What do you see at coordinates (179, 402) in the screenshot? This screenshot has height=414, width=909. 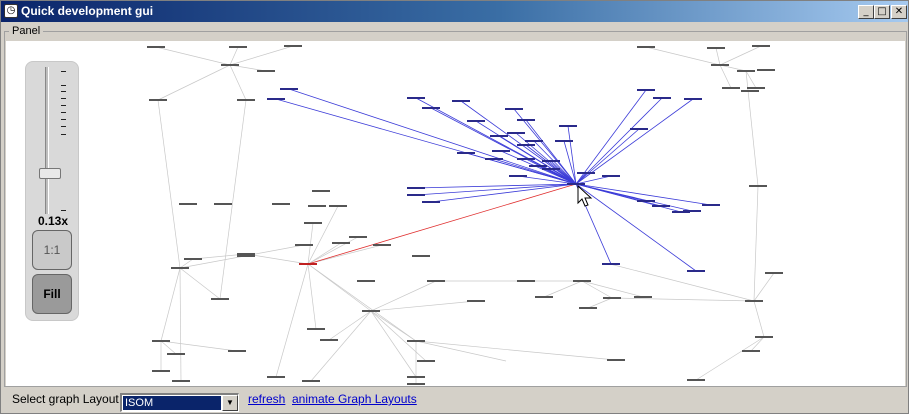 I see `layout-select: ISOM ▼` at bounding box center [179, 402].